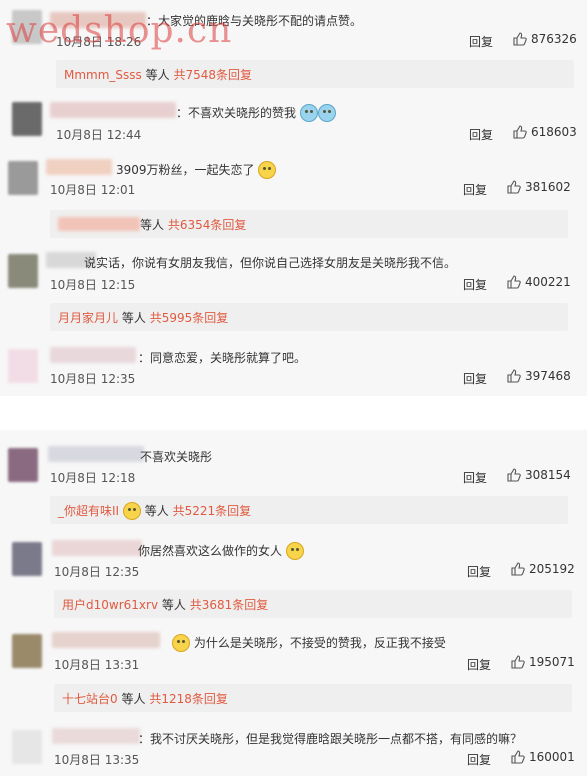 The width and height of the screenshot is (587, 776). Describe the element at coordinates (313, 698) in the screenshot. I see `sub-replies: 十七站台0 等人 共1218条回复` at that location.